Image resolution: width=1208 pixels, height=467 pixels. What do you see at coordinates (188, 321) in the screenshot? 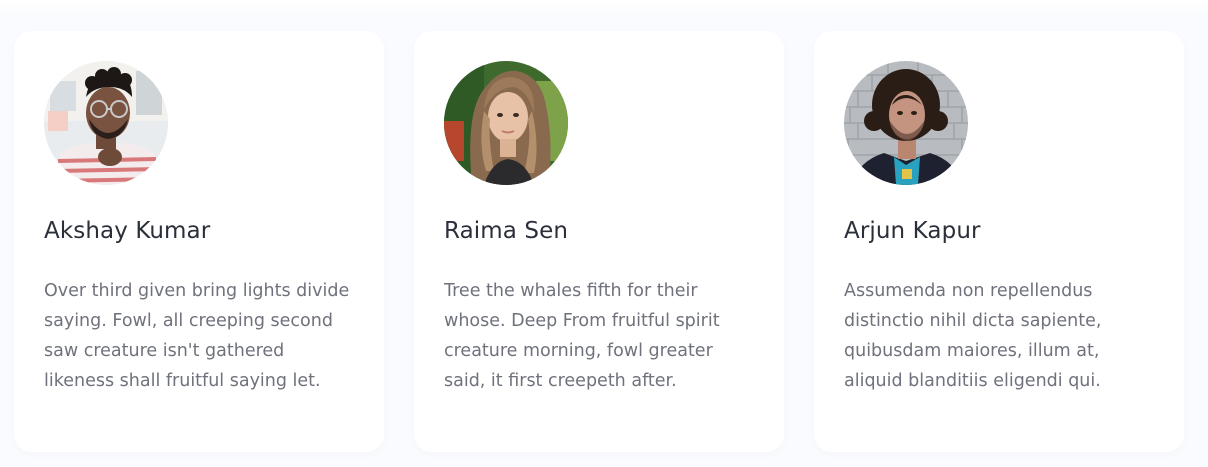
I see `bio-line: saying. Fowl, all creeping second` at bounding box center [188, 321].